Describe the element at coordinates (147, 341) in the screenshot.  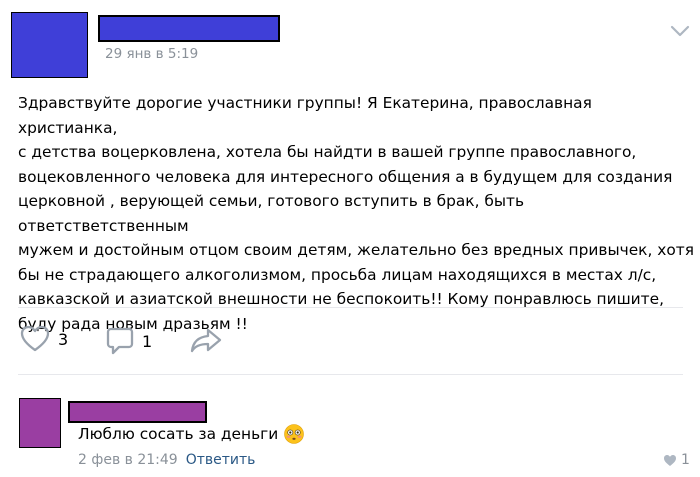
I see `comment-count: 1` at that location.